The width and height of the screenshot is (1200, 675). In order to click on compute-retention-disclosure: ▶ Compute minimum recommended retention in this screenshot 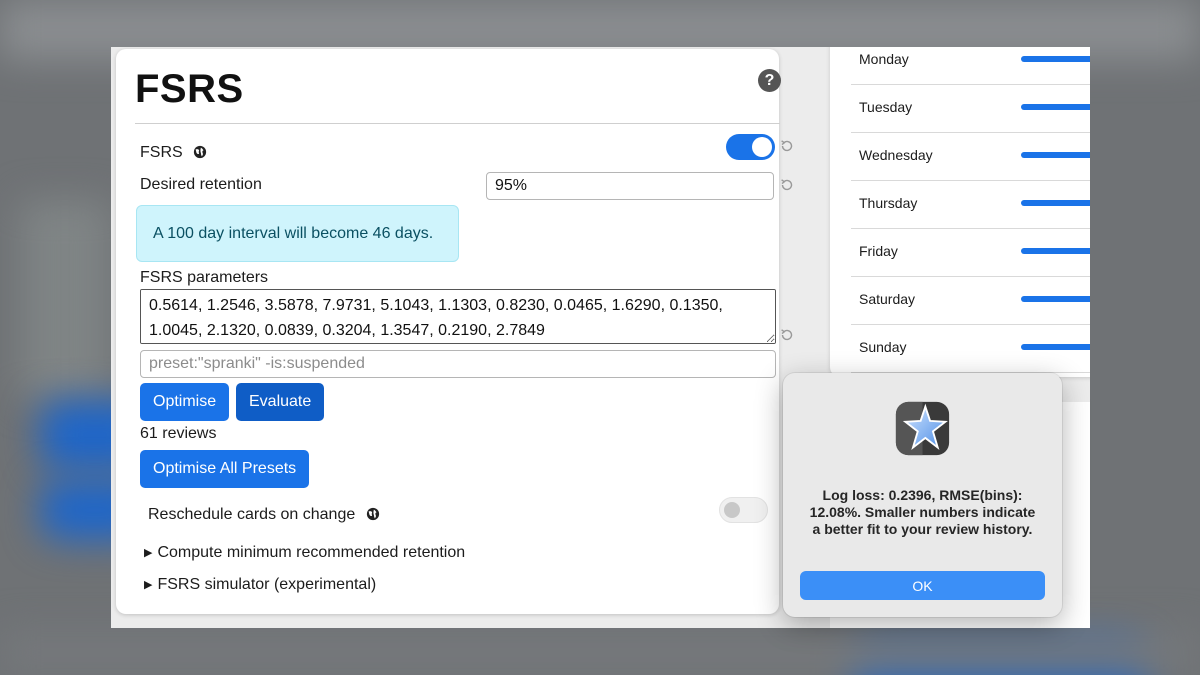, I will do `click(304, 553)`.